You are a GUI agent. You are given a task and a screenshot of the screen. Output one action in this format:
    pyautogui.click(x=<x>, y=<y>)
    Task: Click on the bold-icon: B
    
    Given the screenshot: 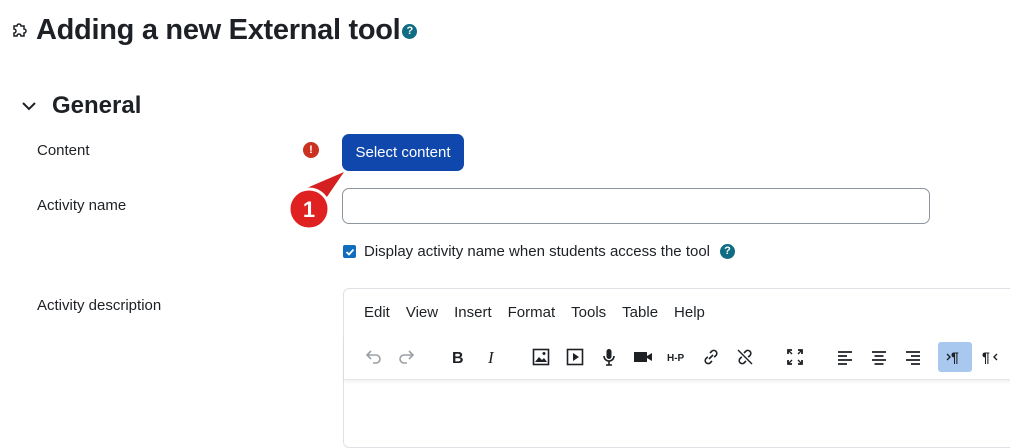 What is the action you would take?
    pyautogui.click(x=457, y=357)
    